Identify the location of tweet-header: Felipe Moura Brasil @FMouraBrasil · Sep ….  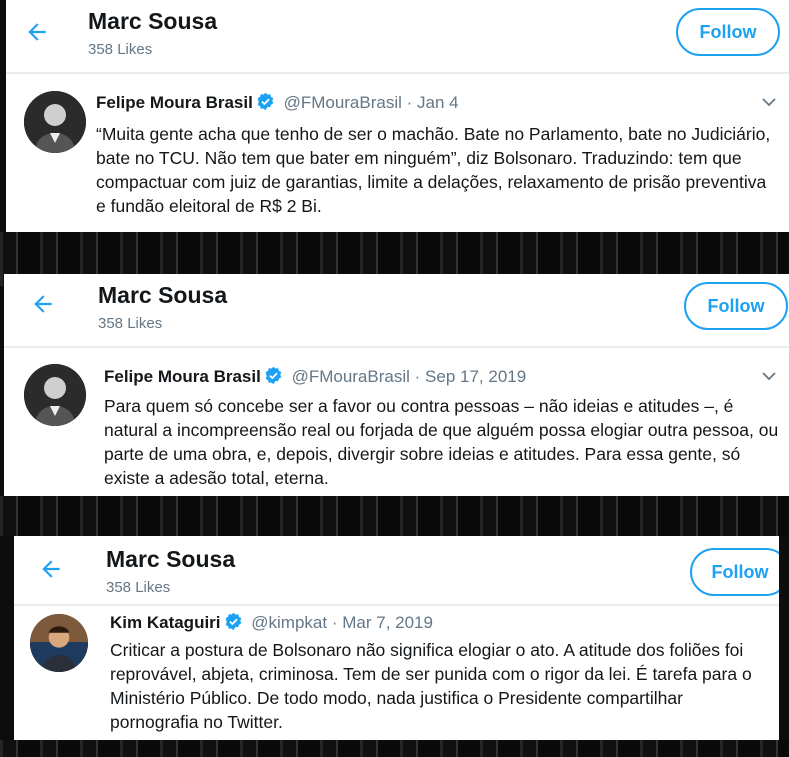
(315, 376).